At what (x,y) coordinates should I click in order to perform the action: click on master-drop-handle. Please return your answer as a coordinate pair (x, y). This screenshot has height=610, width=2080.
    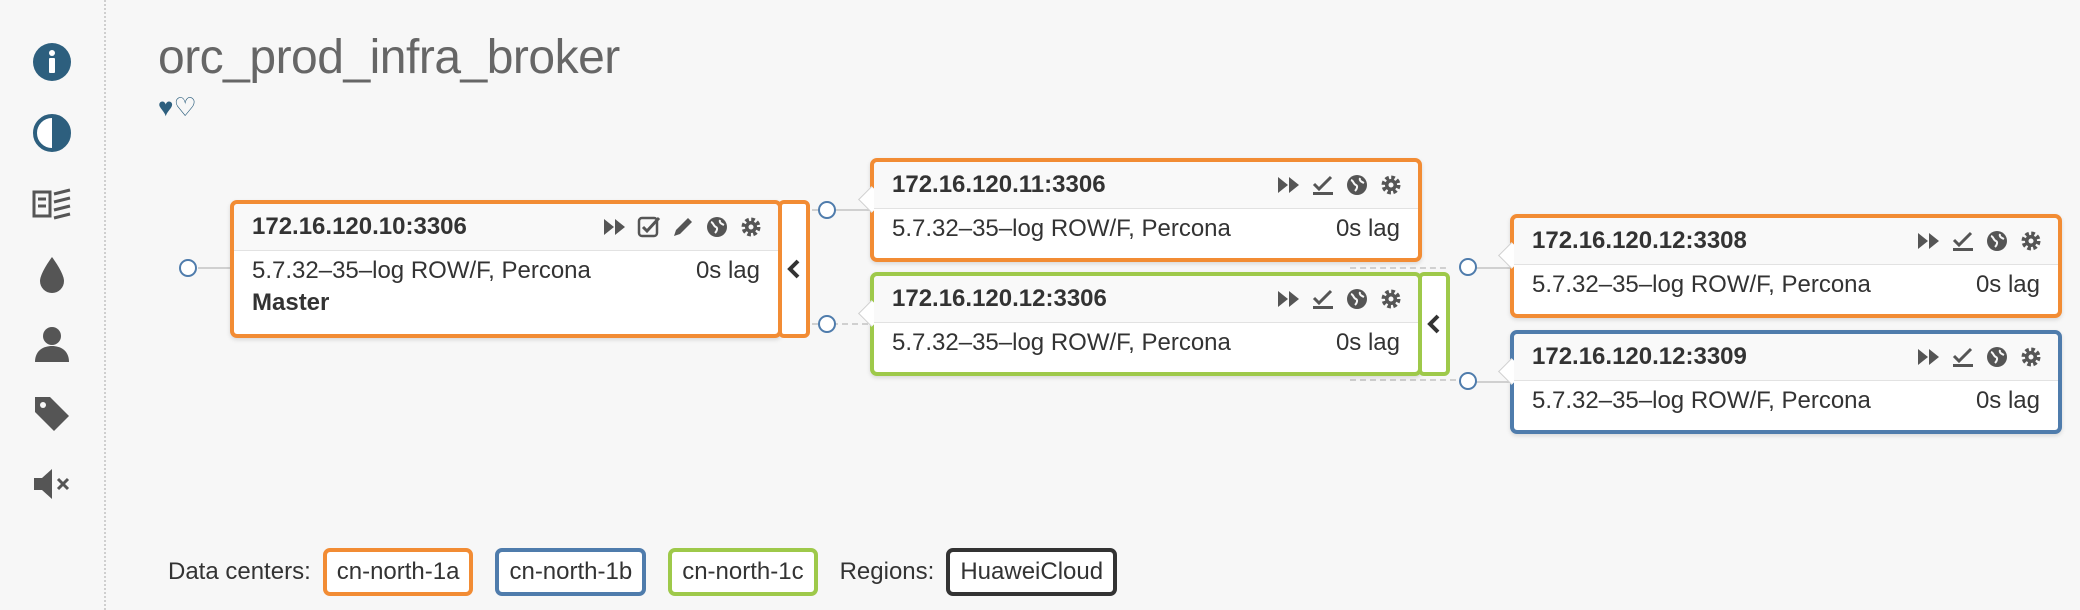
    Looking at the image, I should click on (188, 268).